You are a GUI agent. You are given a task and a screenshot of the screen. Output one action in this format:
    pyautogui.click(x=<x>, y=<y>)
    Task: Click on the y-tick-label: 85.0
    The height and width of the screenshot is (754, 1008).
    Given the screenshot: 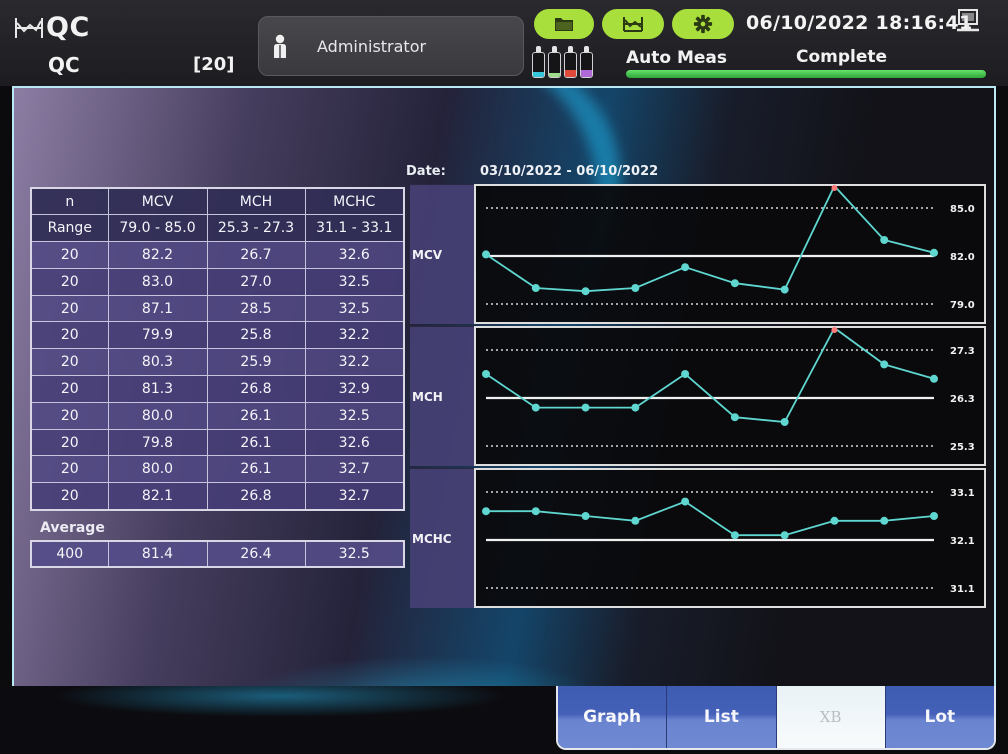 What is the action you would take?
    pyautogui.click(x=962, y=209)
    